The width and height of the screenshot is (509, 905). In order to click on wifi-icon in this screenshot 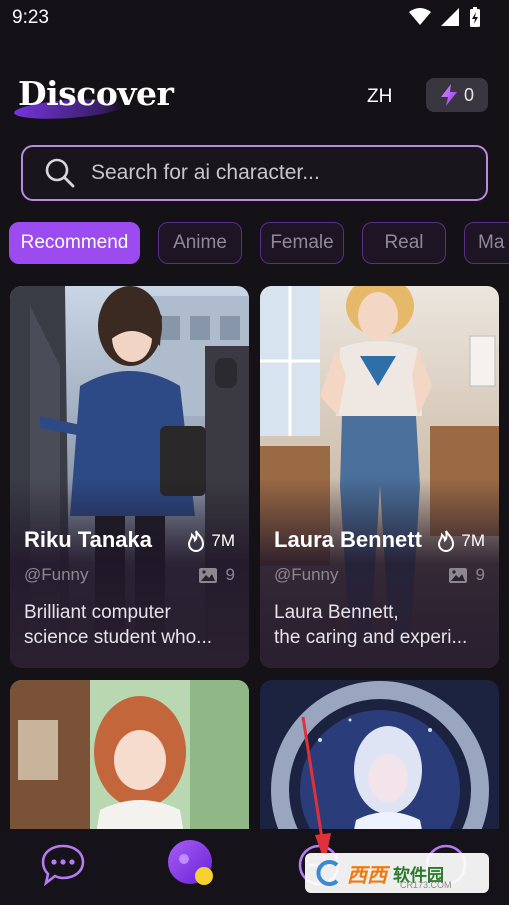, I will do `click(420, 16)`.